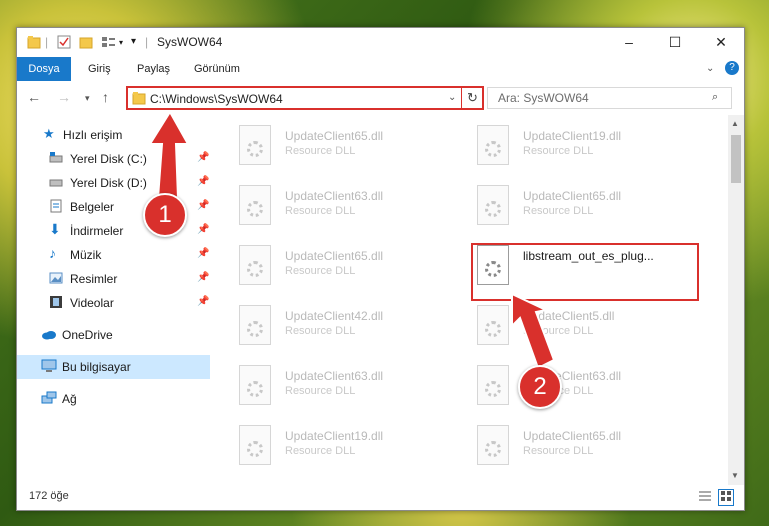 The height and width of the screenshot is (526, 769). I want to click on tab-view: Görünüm, so click(217, 69).